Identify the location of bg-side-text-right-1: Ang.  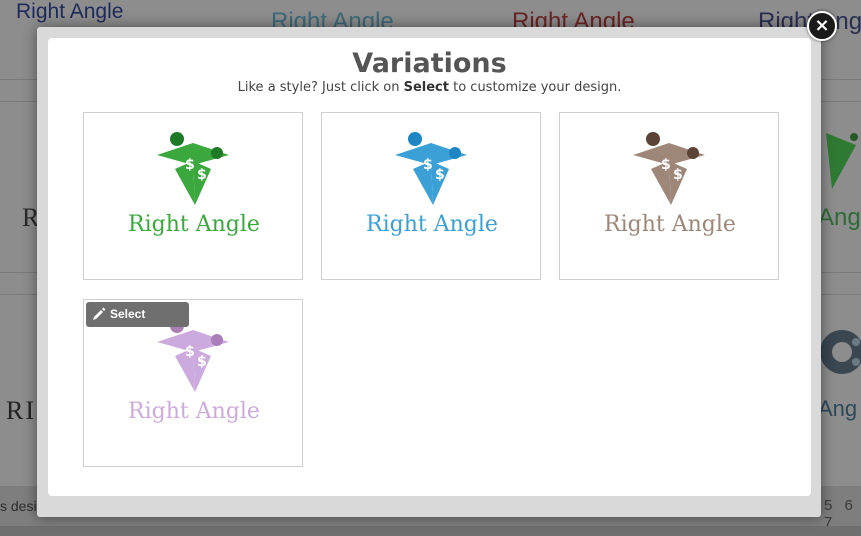
(839, 217).